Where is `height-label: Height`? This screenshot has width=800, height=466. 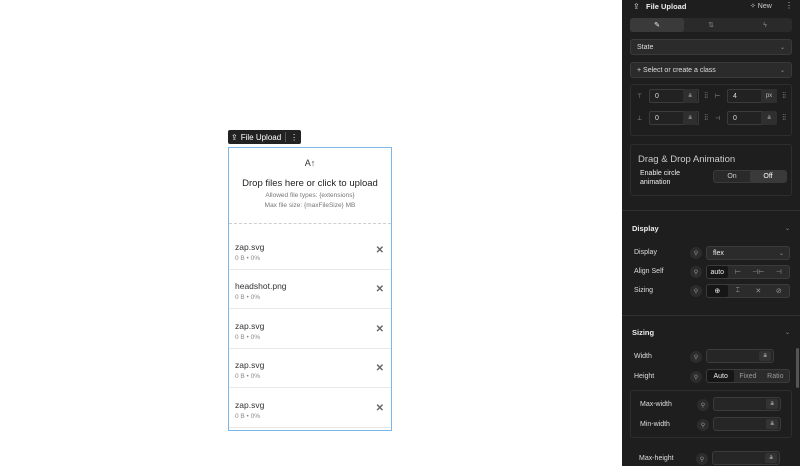
height-label: Height is located at coordinates (644, 376).